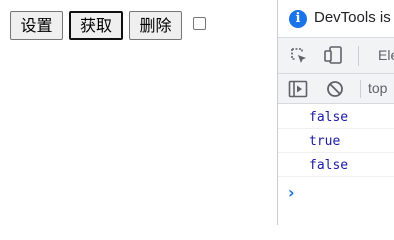 The image size is (394, 240). Describe the element at coordinates (354, 17) in the screenshot. I see `info-message: DevTools is n` at that location.